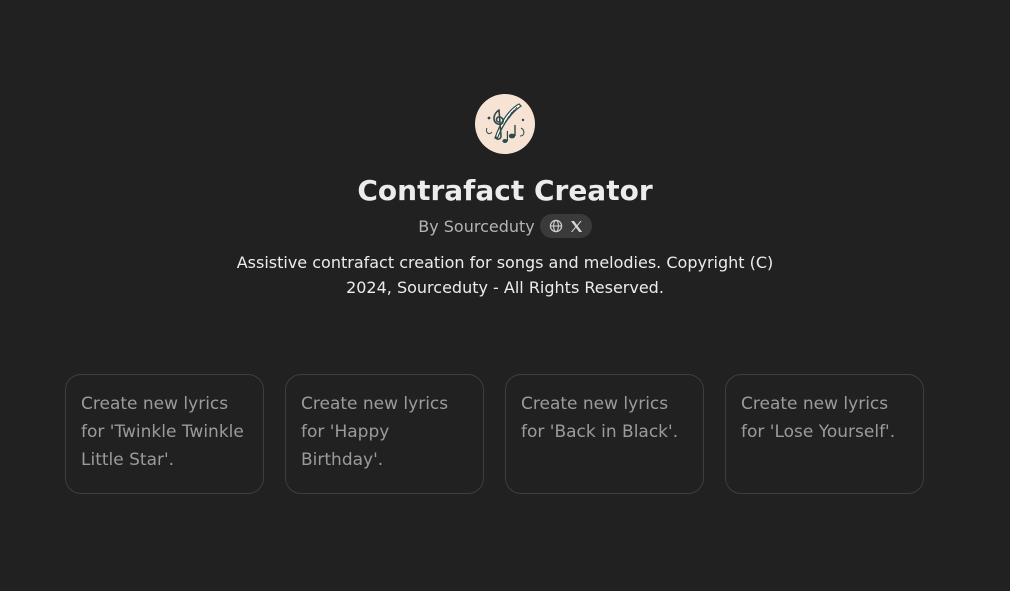 The image size is (1010, 591). I want to click on author-label: By Sourceduty, so click(476, 226).